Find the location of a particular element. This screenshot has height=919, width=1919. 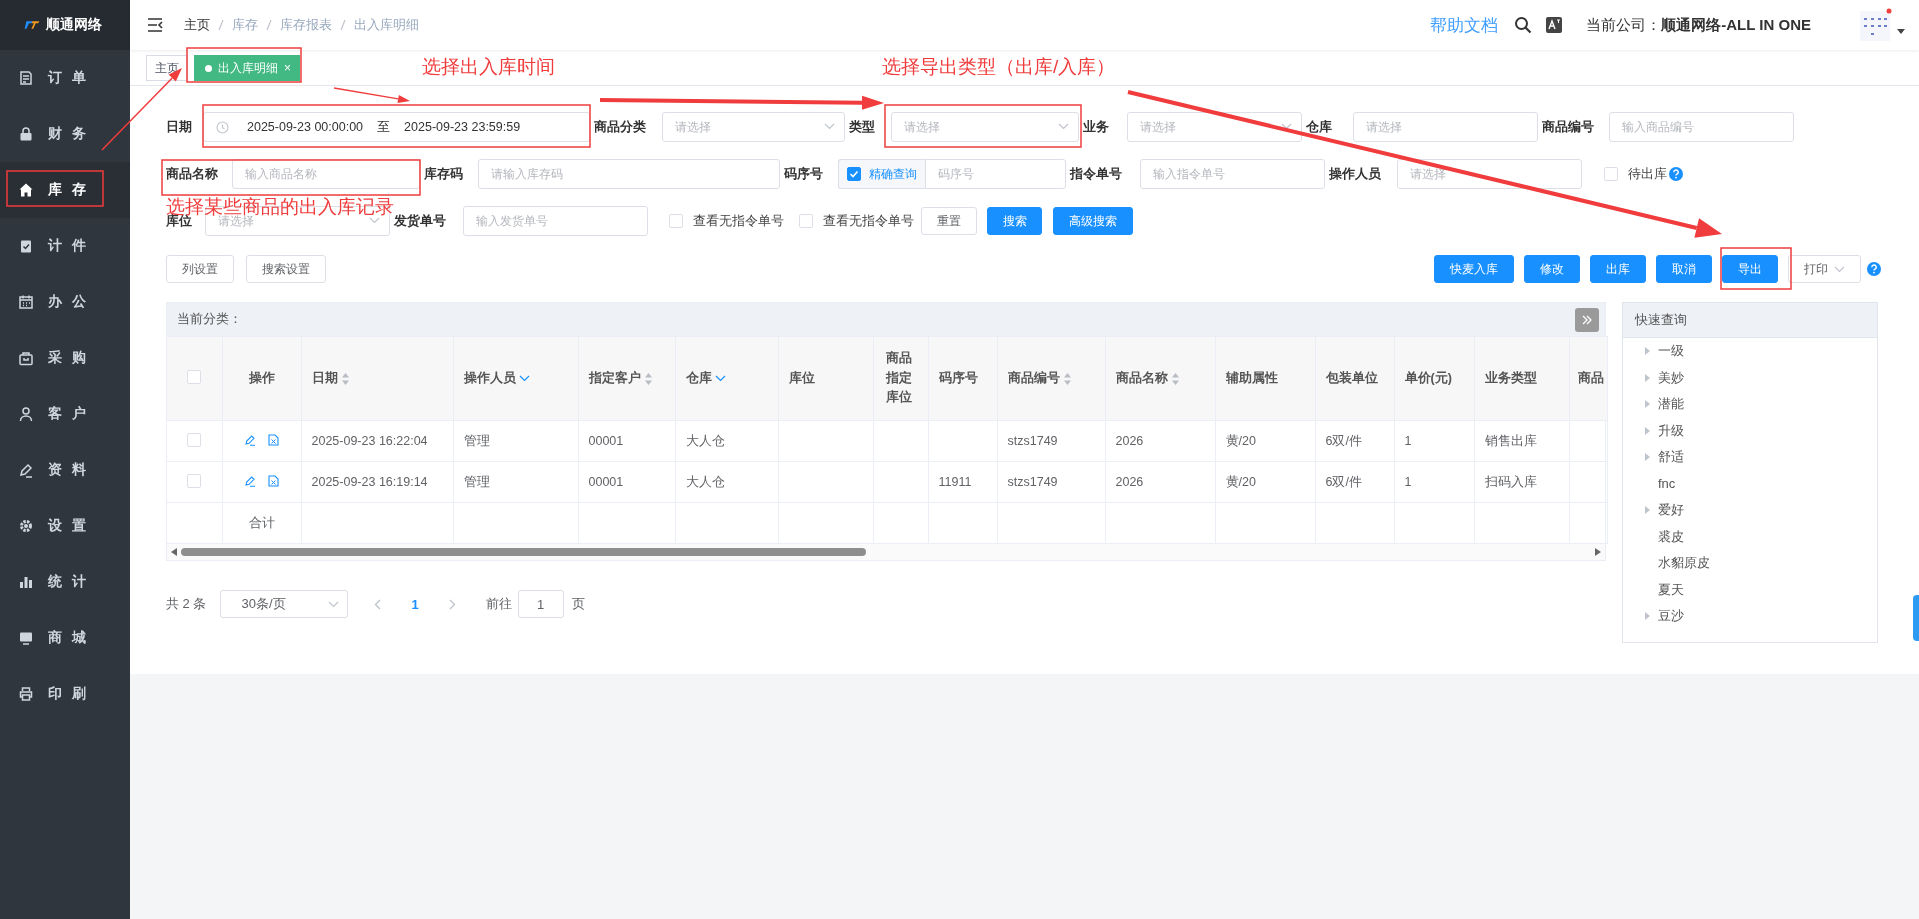

column-header: 商品名称 is located at coordinates (1141, 378).